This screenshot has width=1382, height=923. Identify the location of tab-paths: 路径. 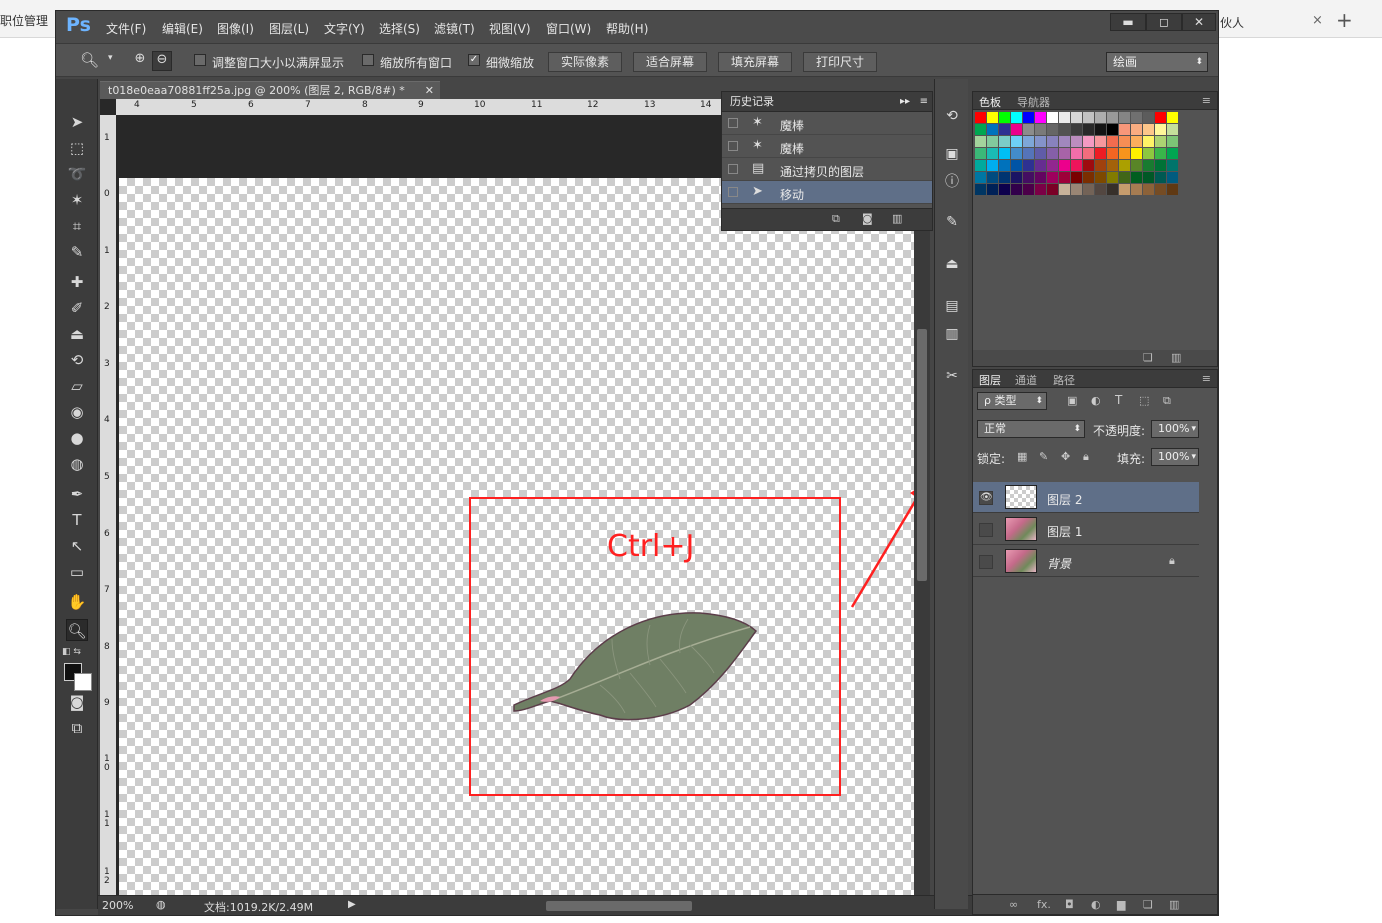
(1064, 380).